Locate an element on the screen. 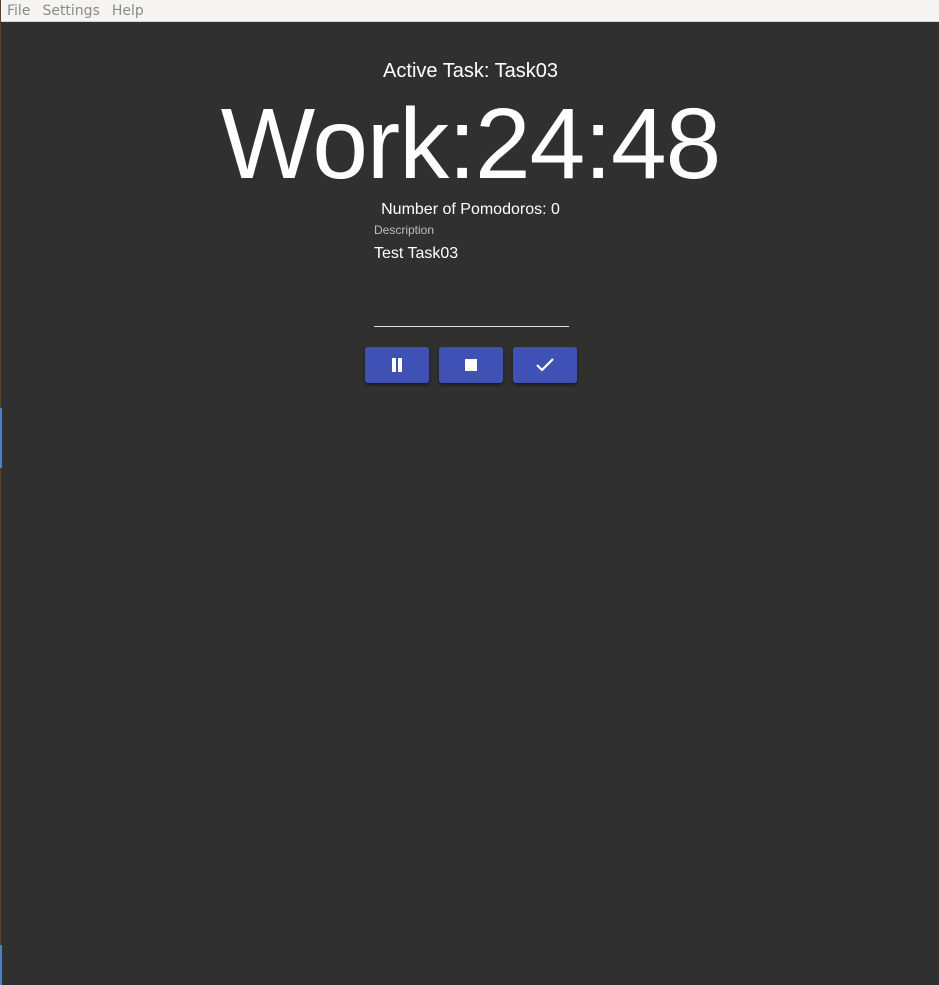 The width and height of the screenshot is (939, 985). stop-icon is located at coordinates (471, 365).